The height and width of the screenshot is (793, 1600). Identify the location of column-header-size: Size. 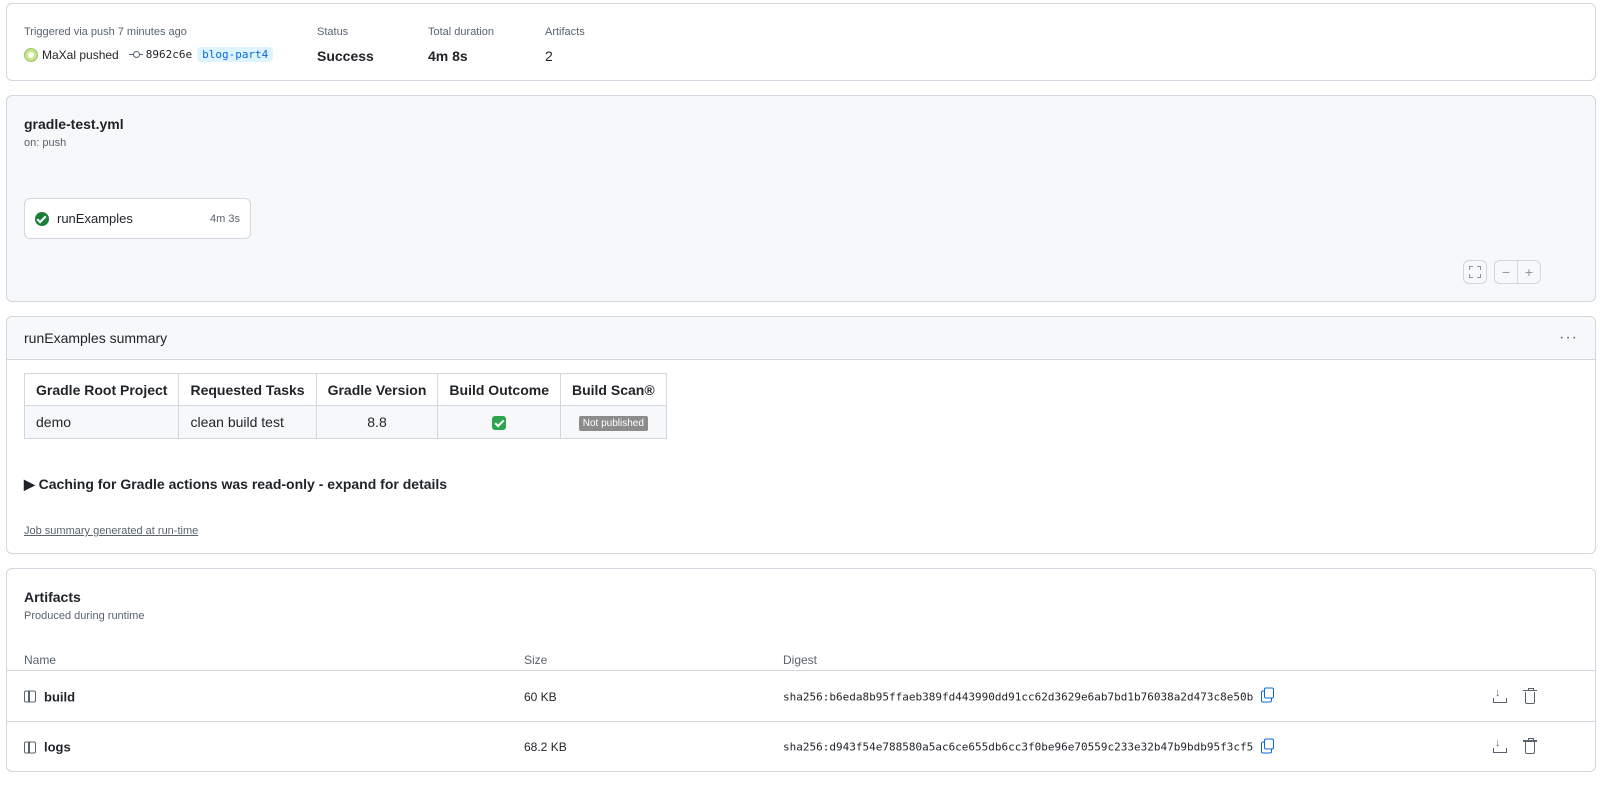
(536, 660).